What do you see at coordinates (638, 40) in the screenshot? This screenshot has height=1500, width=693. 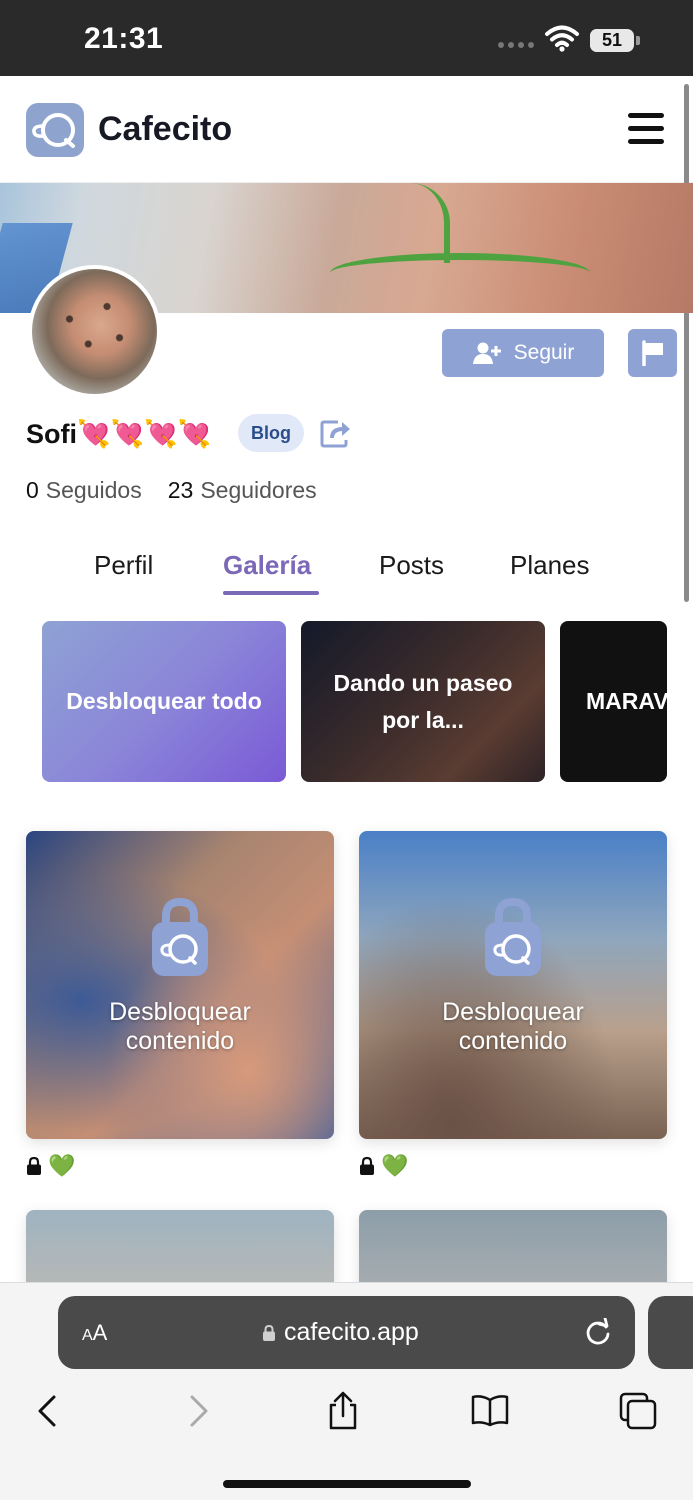 I see `battery-nub` at bounding box center [638, 40].